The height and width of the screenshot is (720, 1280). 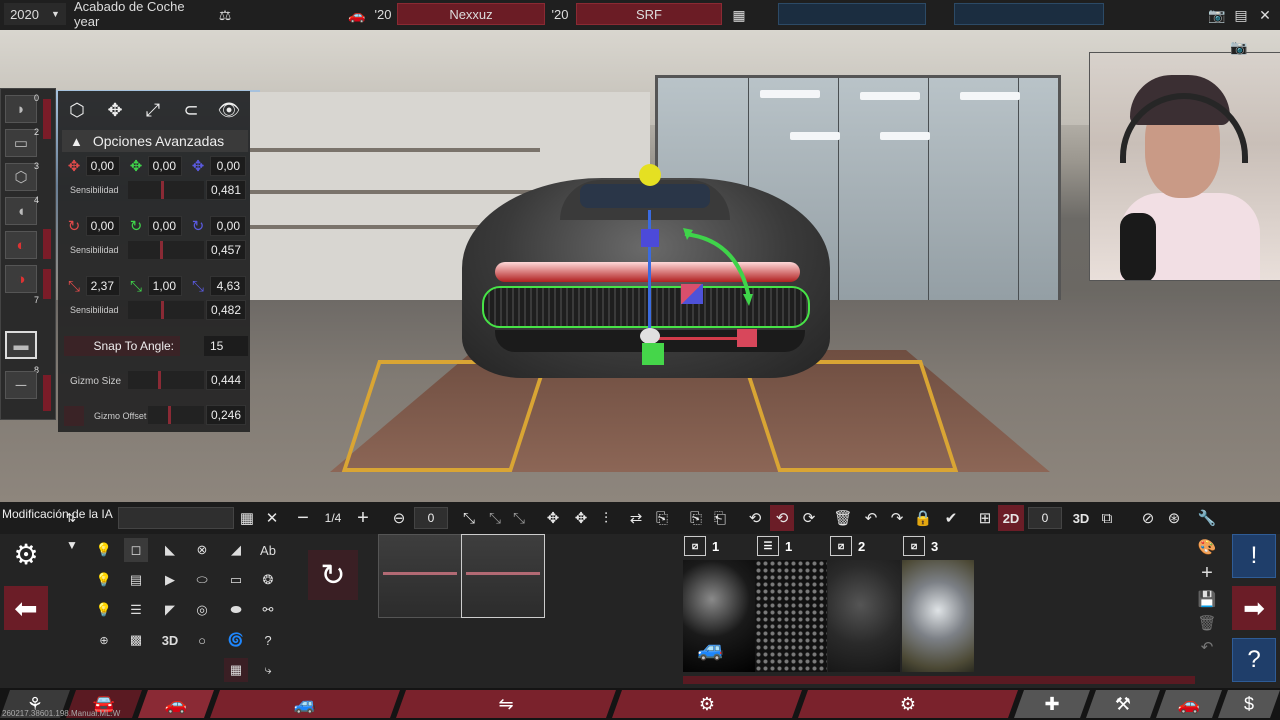 I want to click on swap-arrows-icon: ⇅, so click(x=71, y=518).